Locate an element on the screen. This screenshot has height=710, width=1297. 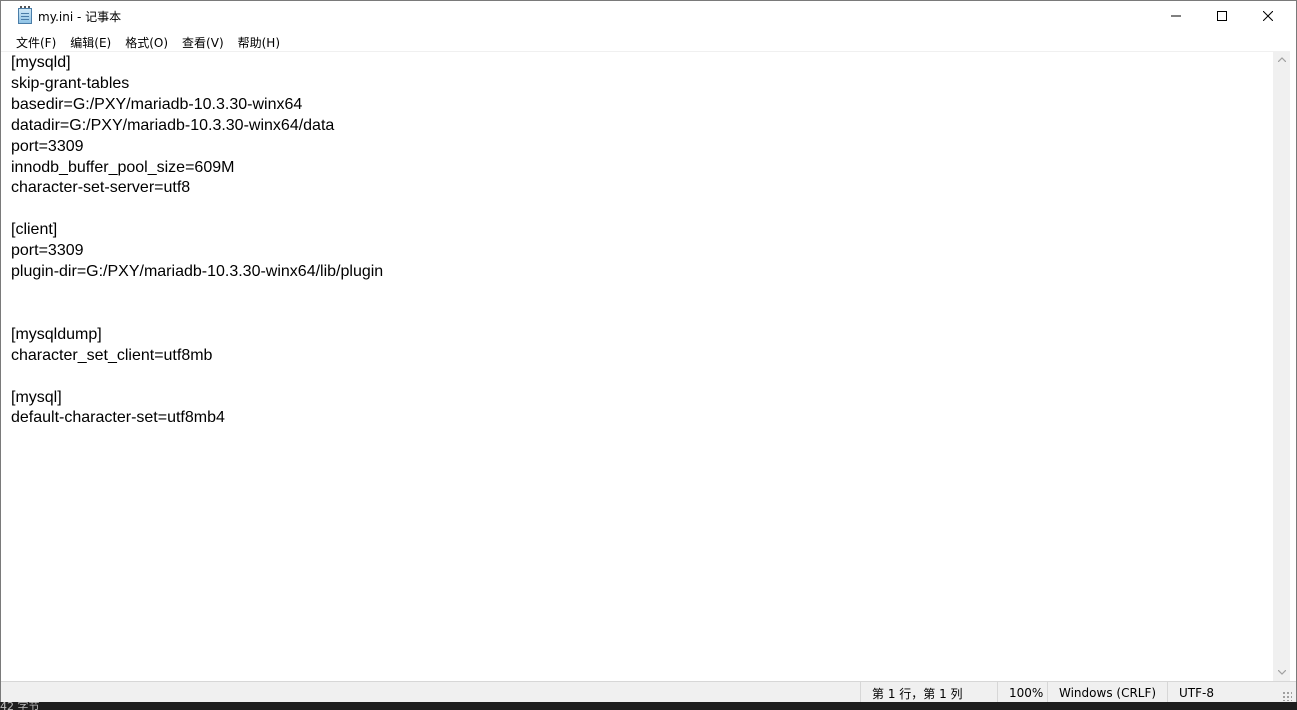
vertical-scrollbar is located at coordinates (1281, 366).